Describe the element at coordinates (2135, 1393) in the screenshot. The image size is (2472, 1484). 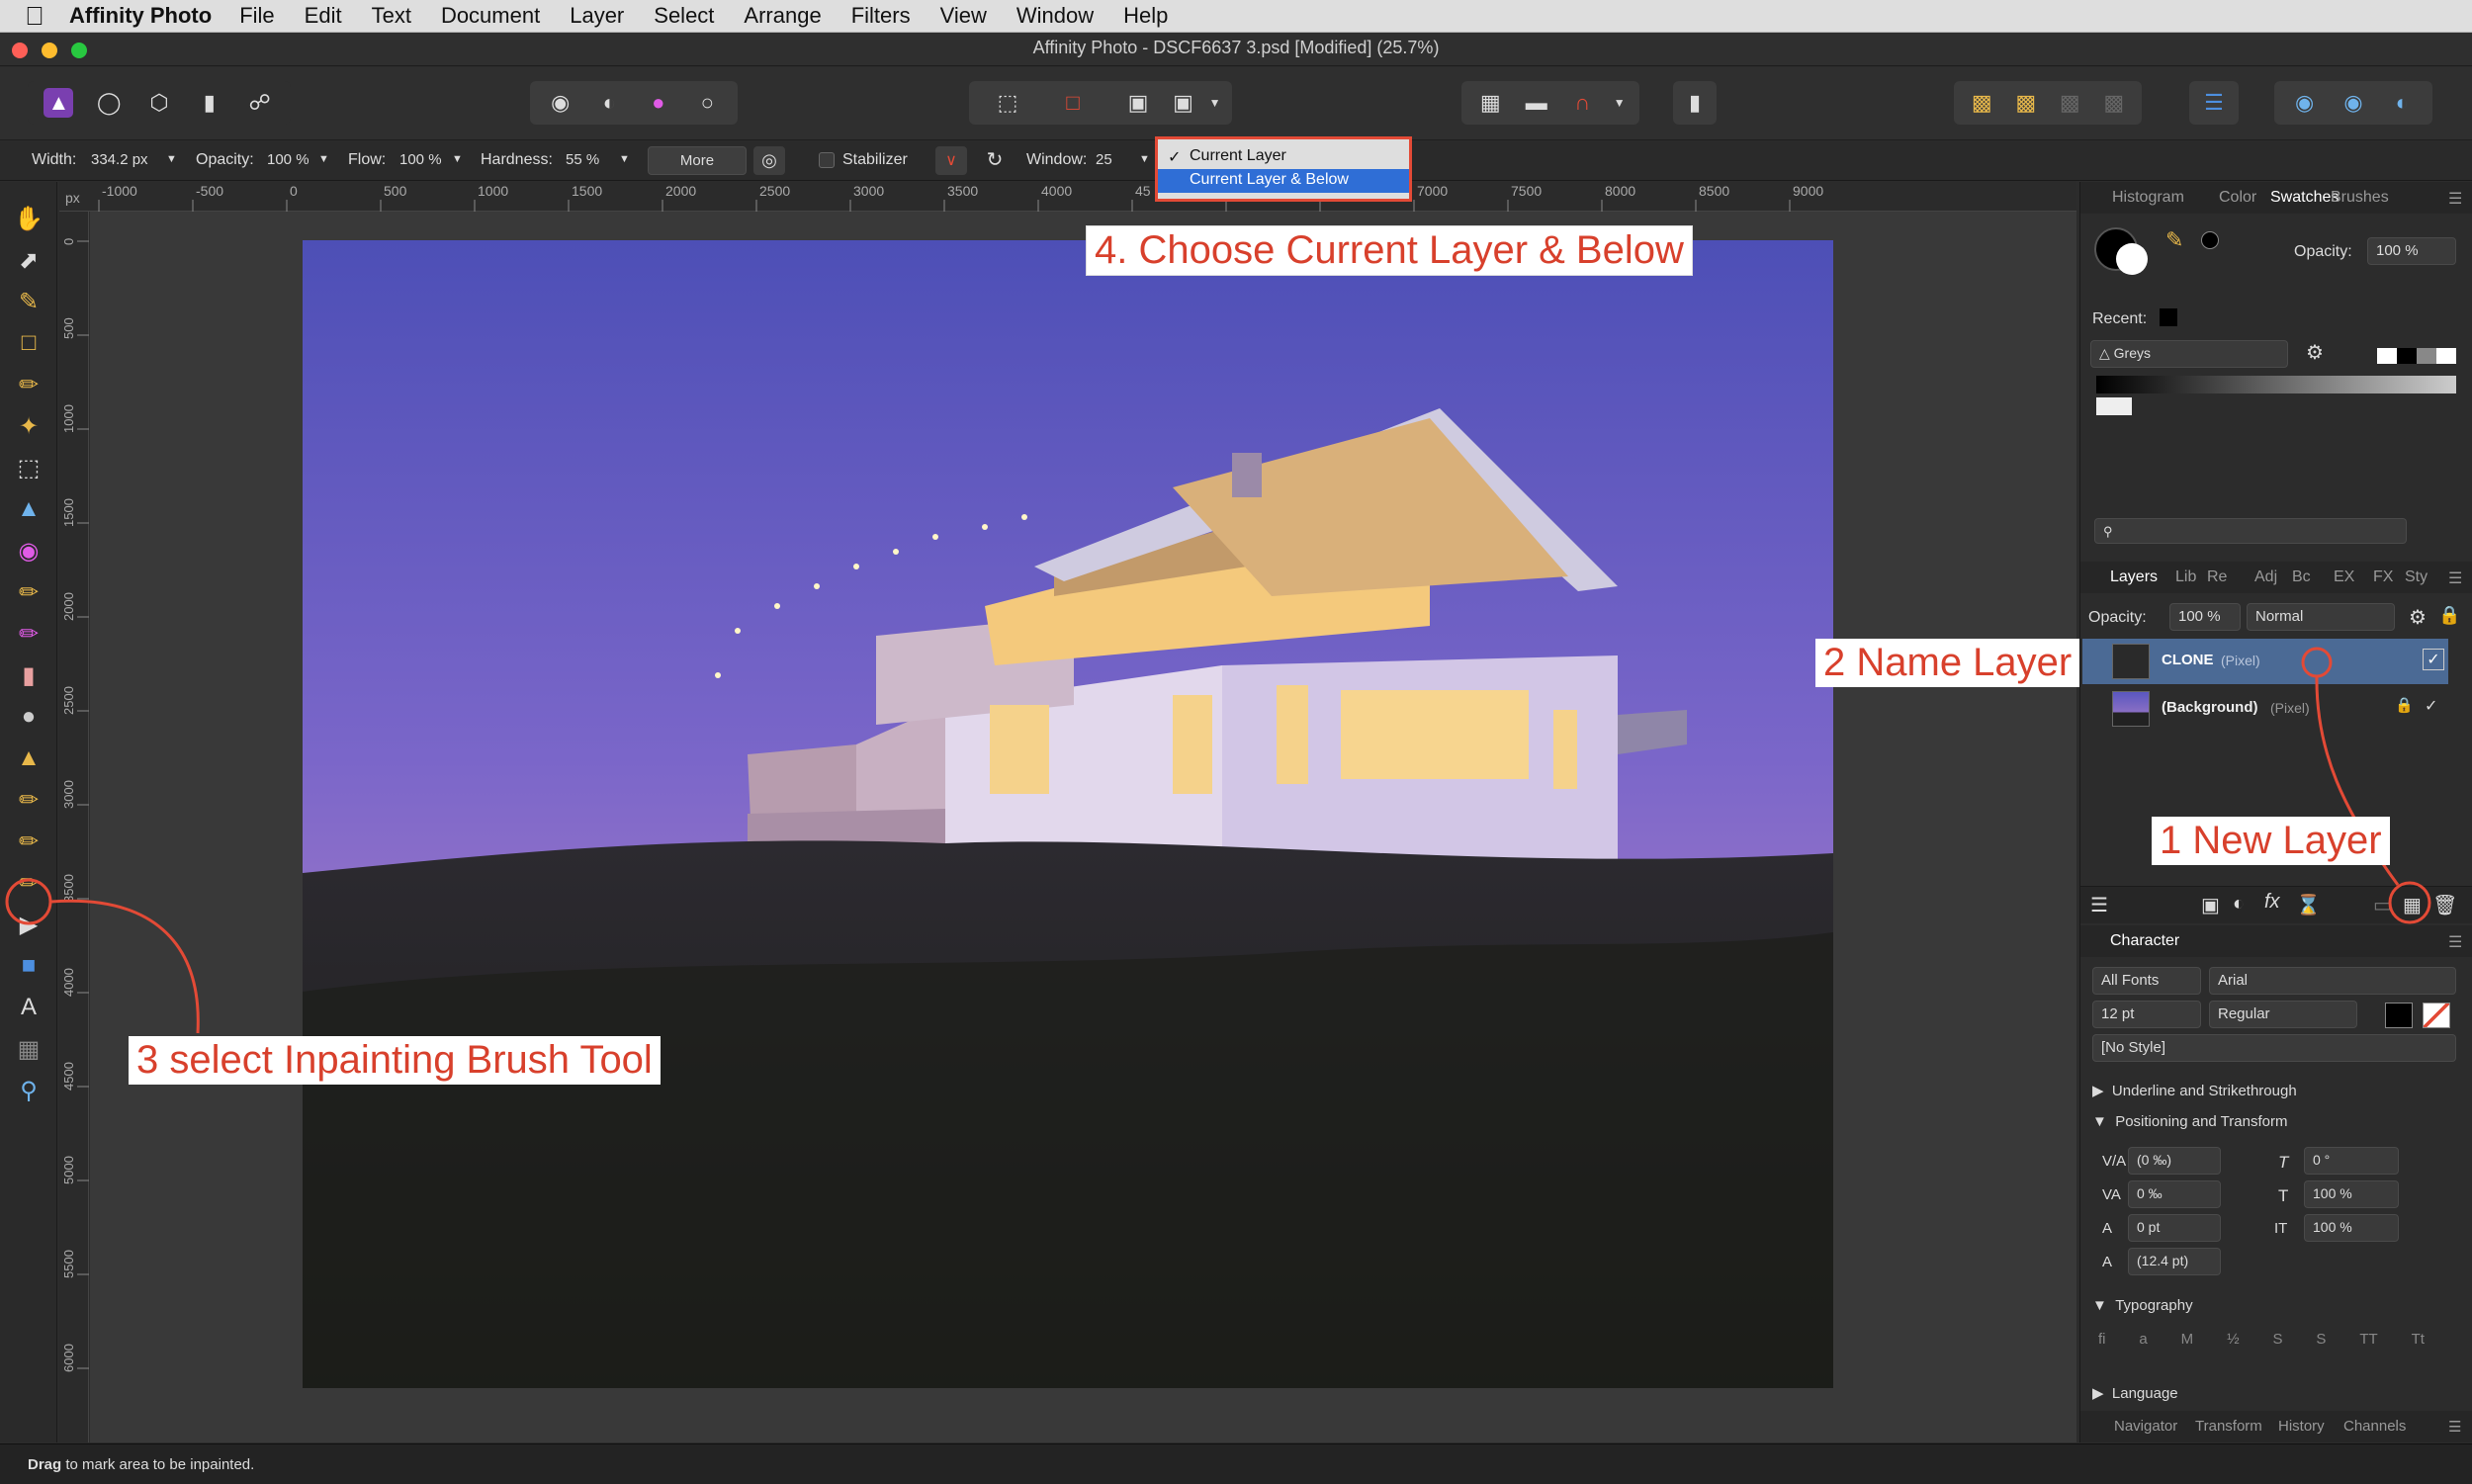
I see `section-language: ▶ Language` at that location.